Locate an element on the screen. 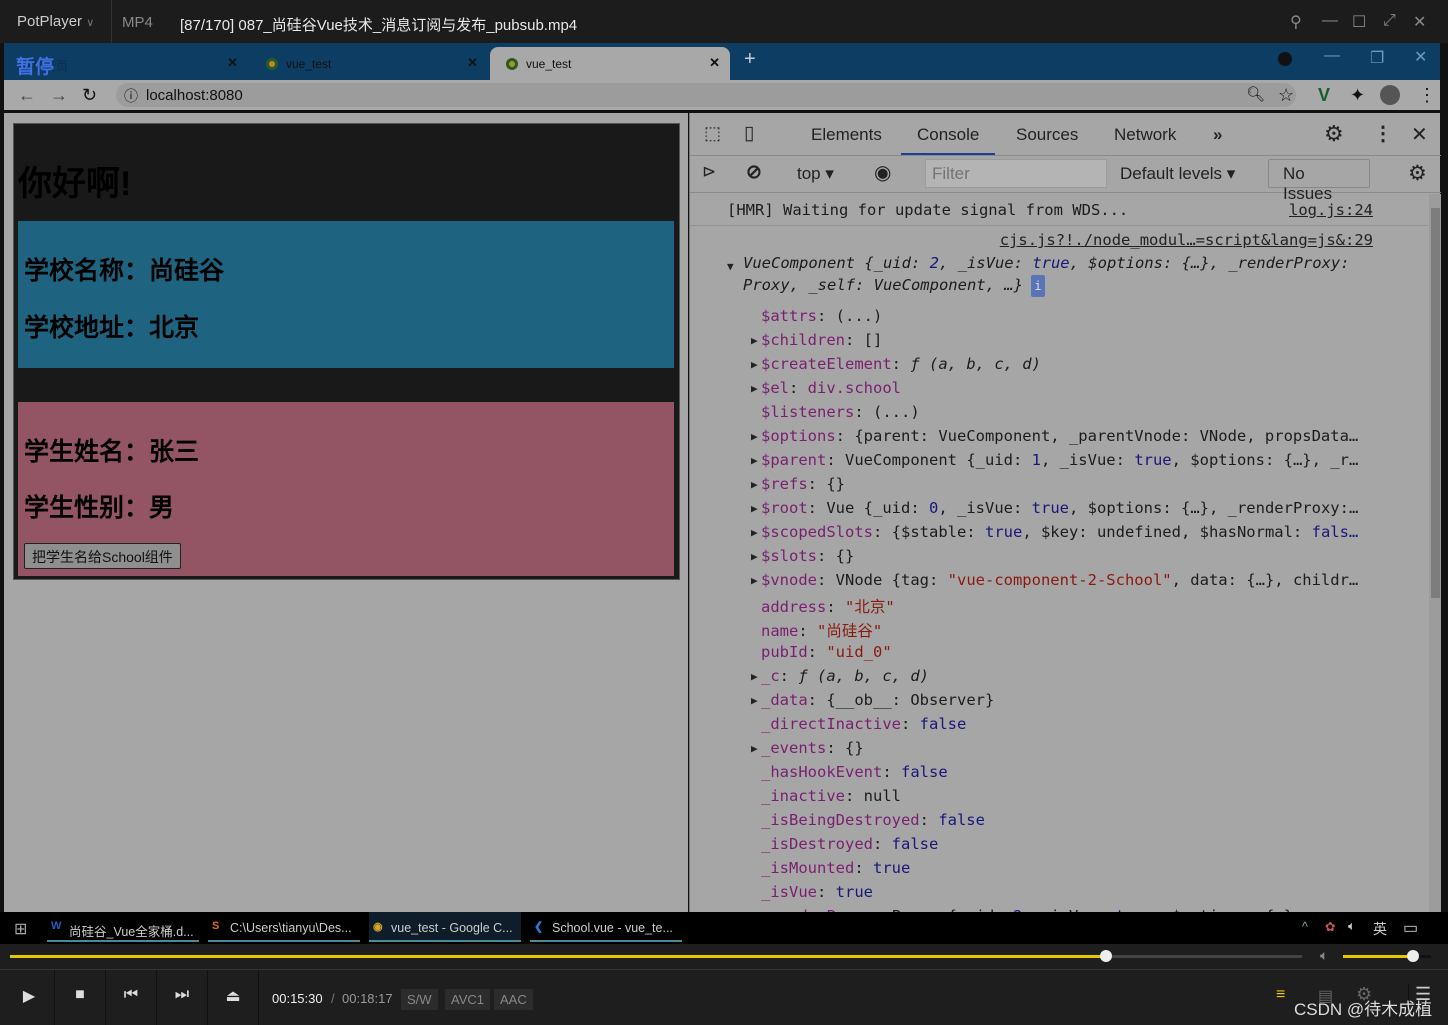 The image size is (1448, 1025). seek-handle is located at coordinates (1105, 956).